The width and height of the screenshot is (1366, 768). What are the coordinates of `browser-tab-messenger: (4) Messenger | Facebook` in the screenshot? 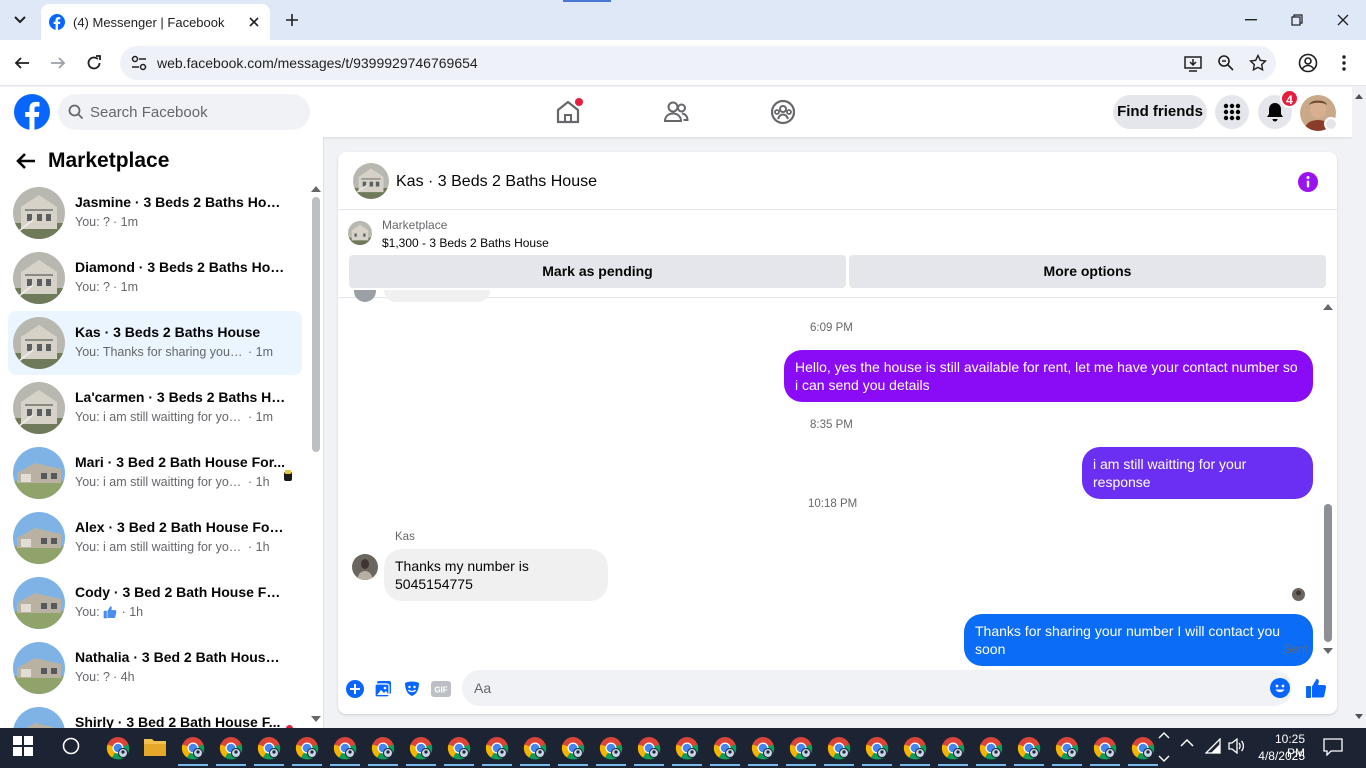 It's located at (155, 22).